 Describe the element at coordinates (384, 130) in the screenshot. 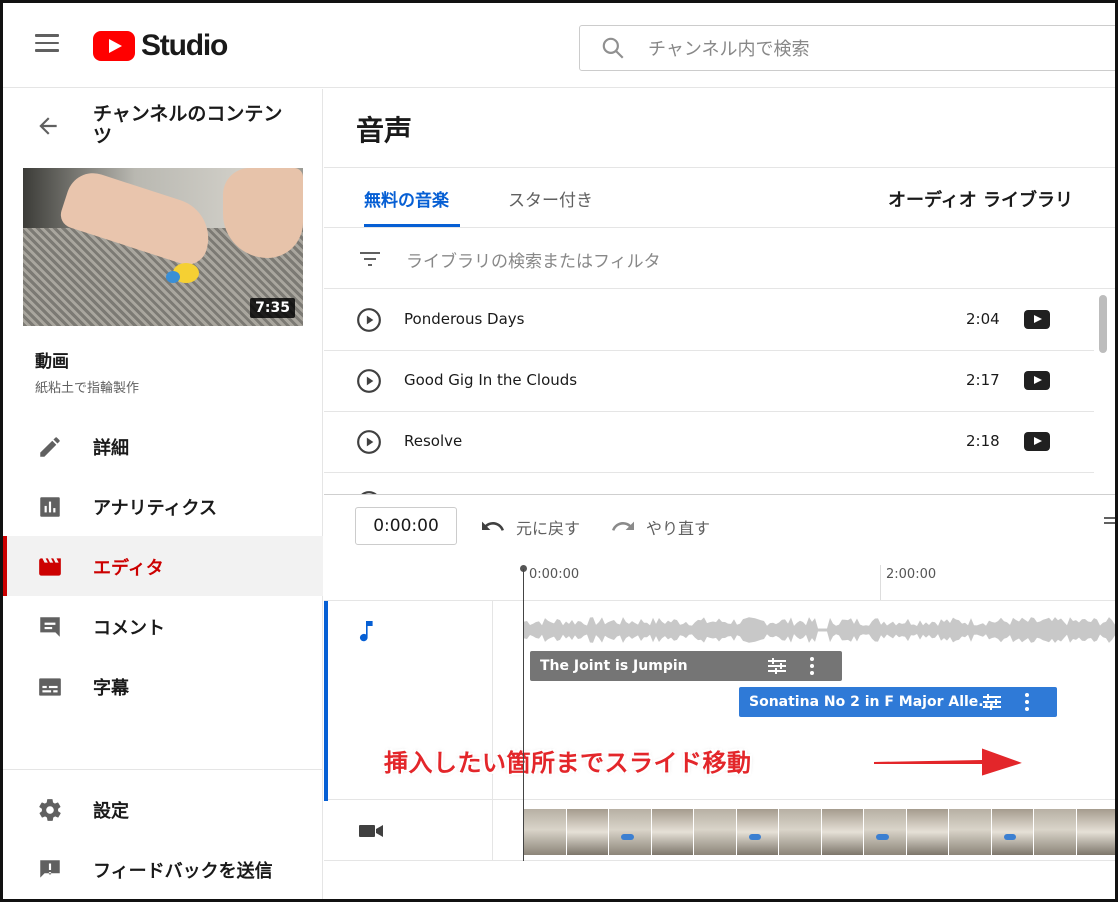

I see `page-title: 音声` at that location.